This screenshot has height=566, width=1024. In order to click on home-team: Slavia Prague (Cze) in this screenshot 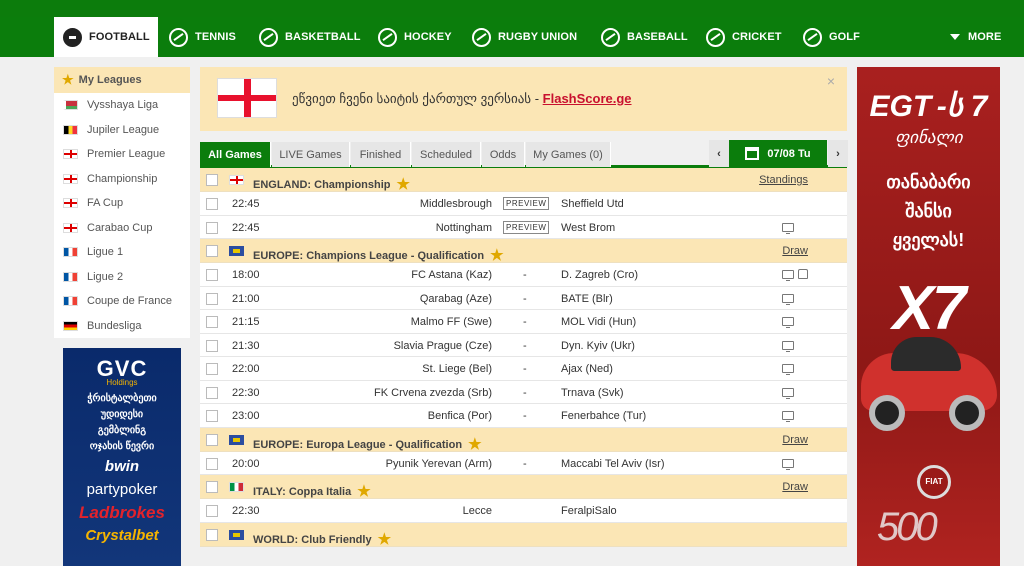, I will do `click(442, 345)`.